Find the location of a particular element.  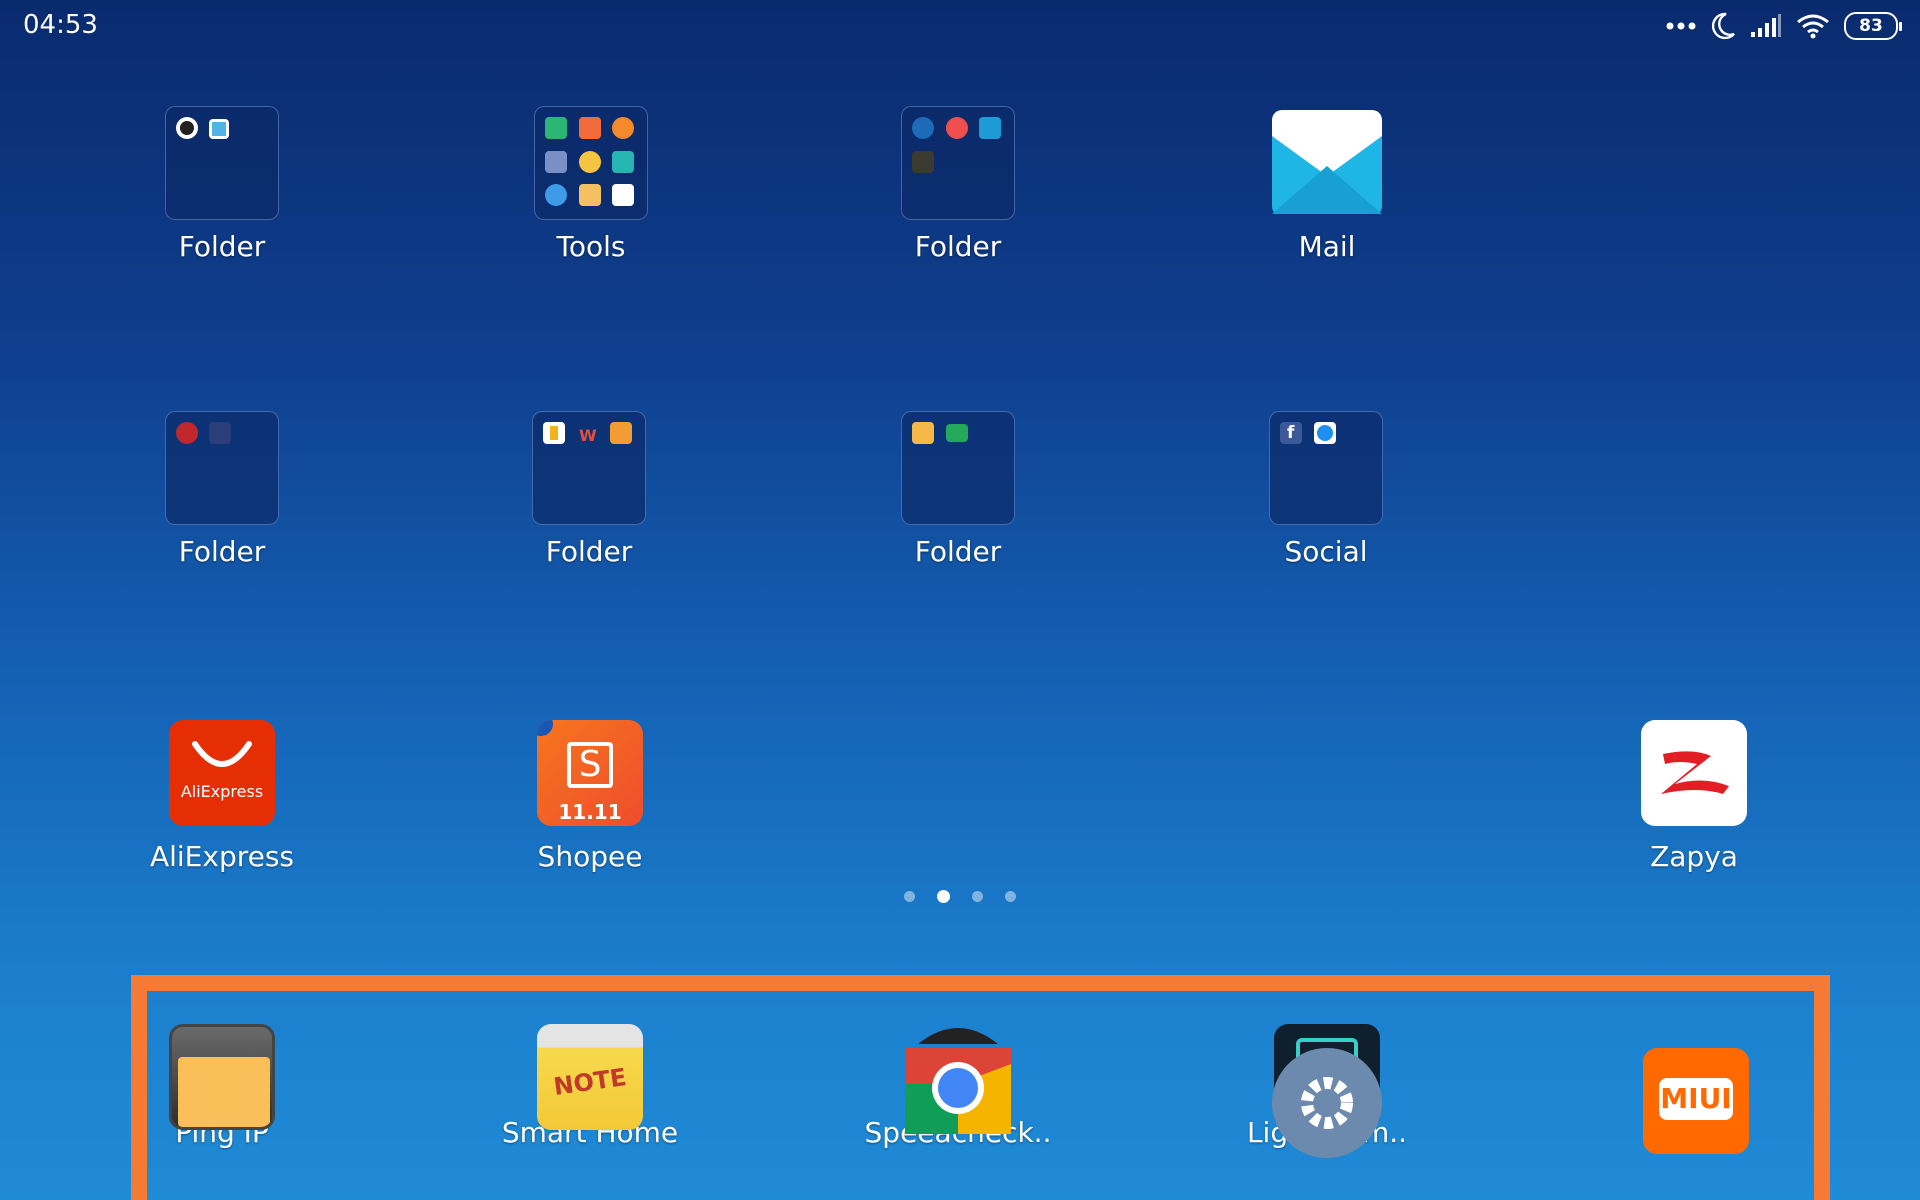

folder-icon: W is located at coordinates (589, 468).